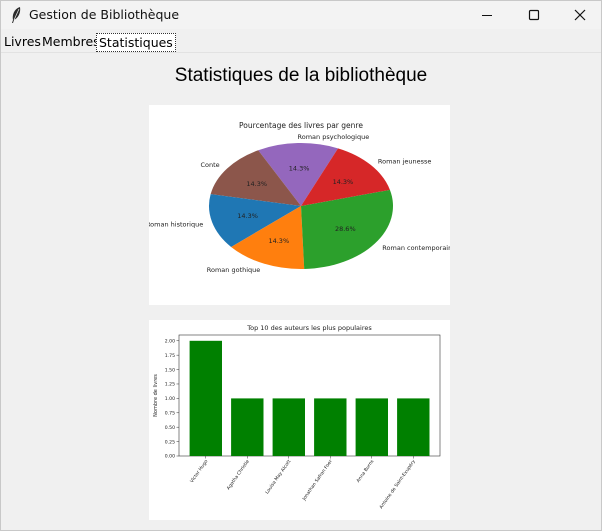 The width and height of the screenshot is (602, 531). Describe the element at coordinates (16, 15) in the screenshot. I see `feather-icon` at that location.